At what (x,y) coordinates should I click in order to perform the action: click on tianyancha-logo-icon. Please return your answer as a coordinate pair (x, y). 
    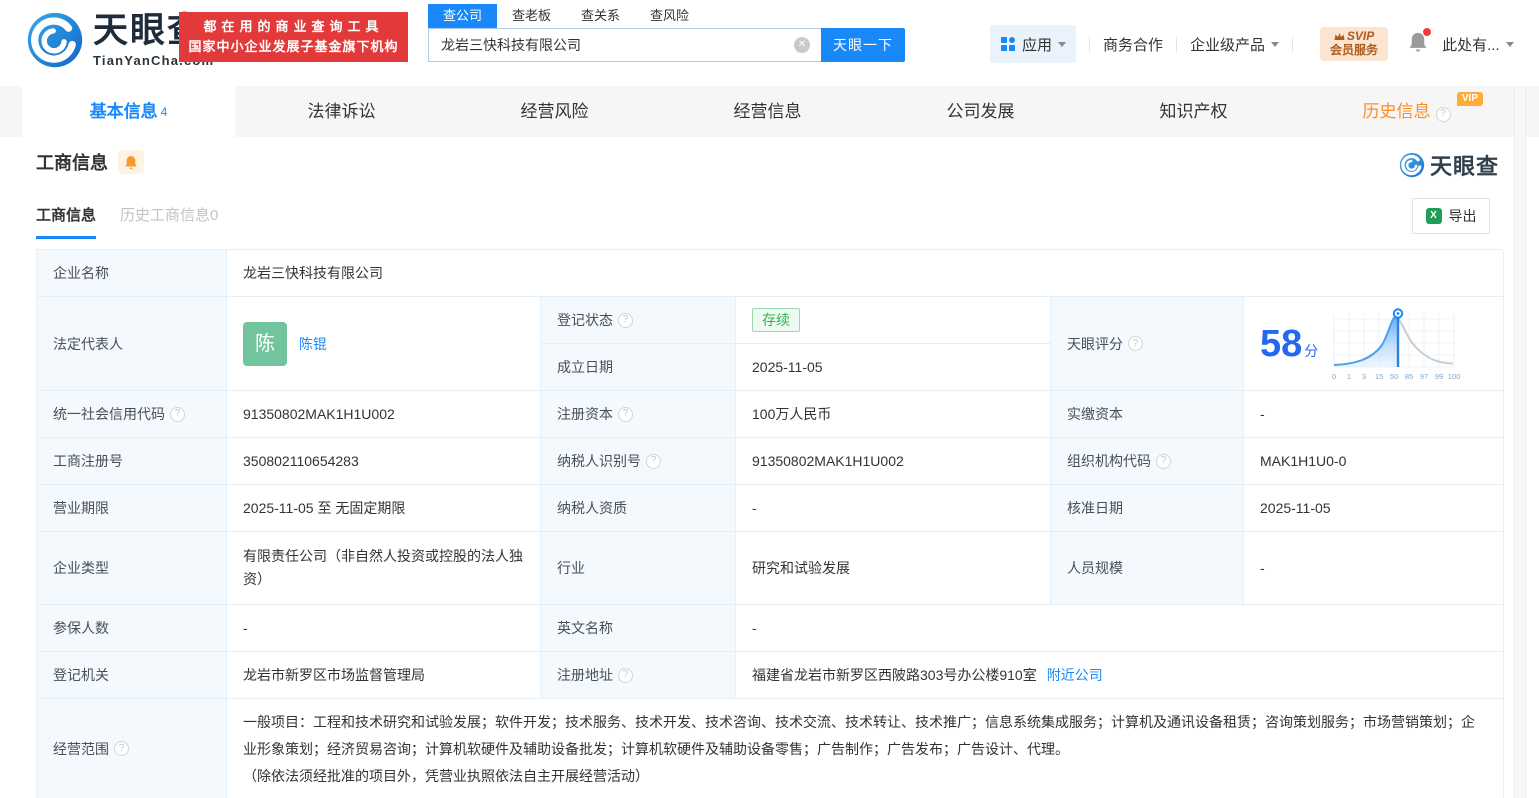
    Looking at the image, I should click on (55, 42).